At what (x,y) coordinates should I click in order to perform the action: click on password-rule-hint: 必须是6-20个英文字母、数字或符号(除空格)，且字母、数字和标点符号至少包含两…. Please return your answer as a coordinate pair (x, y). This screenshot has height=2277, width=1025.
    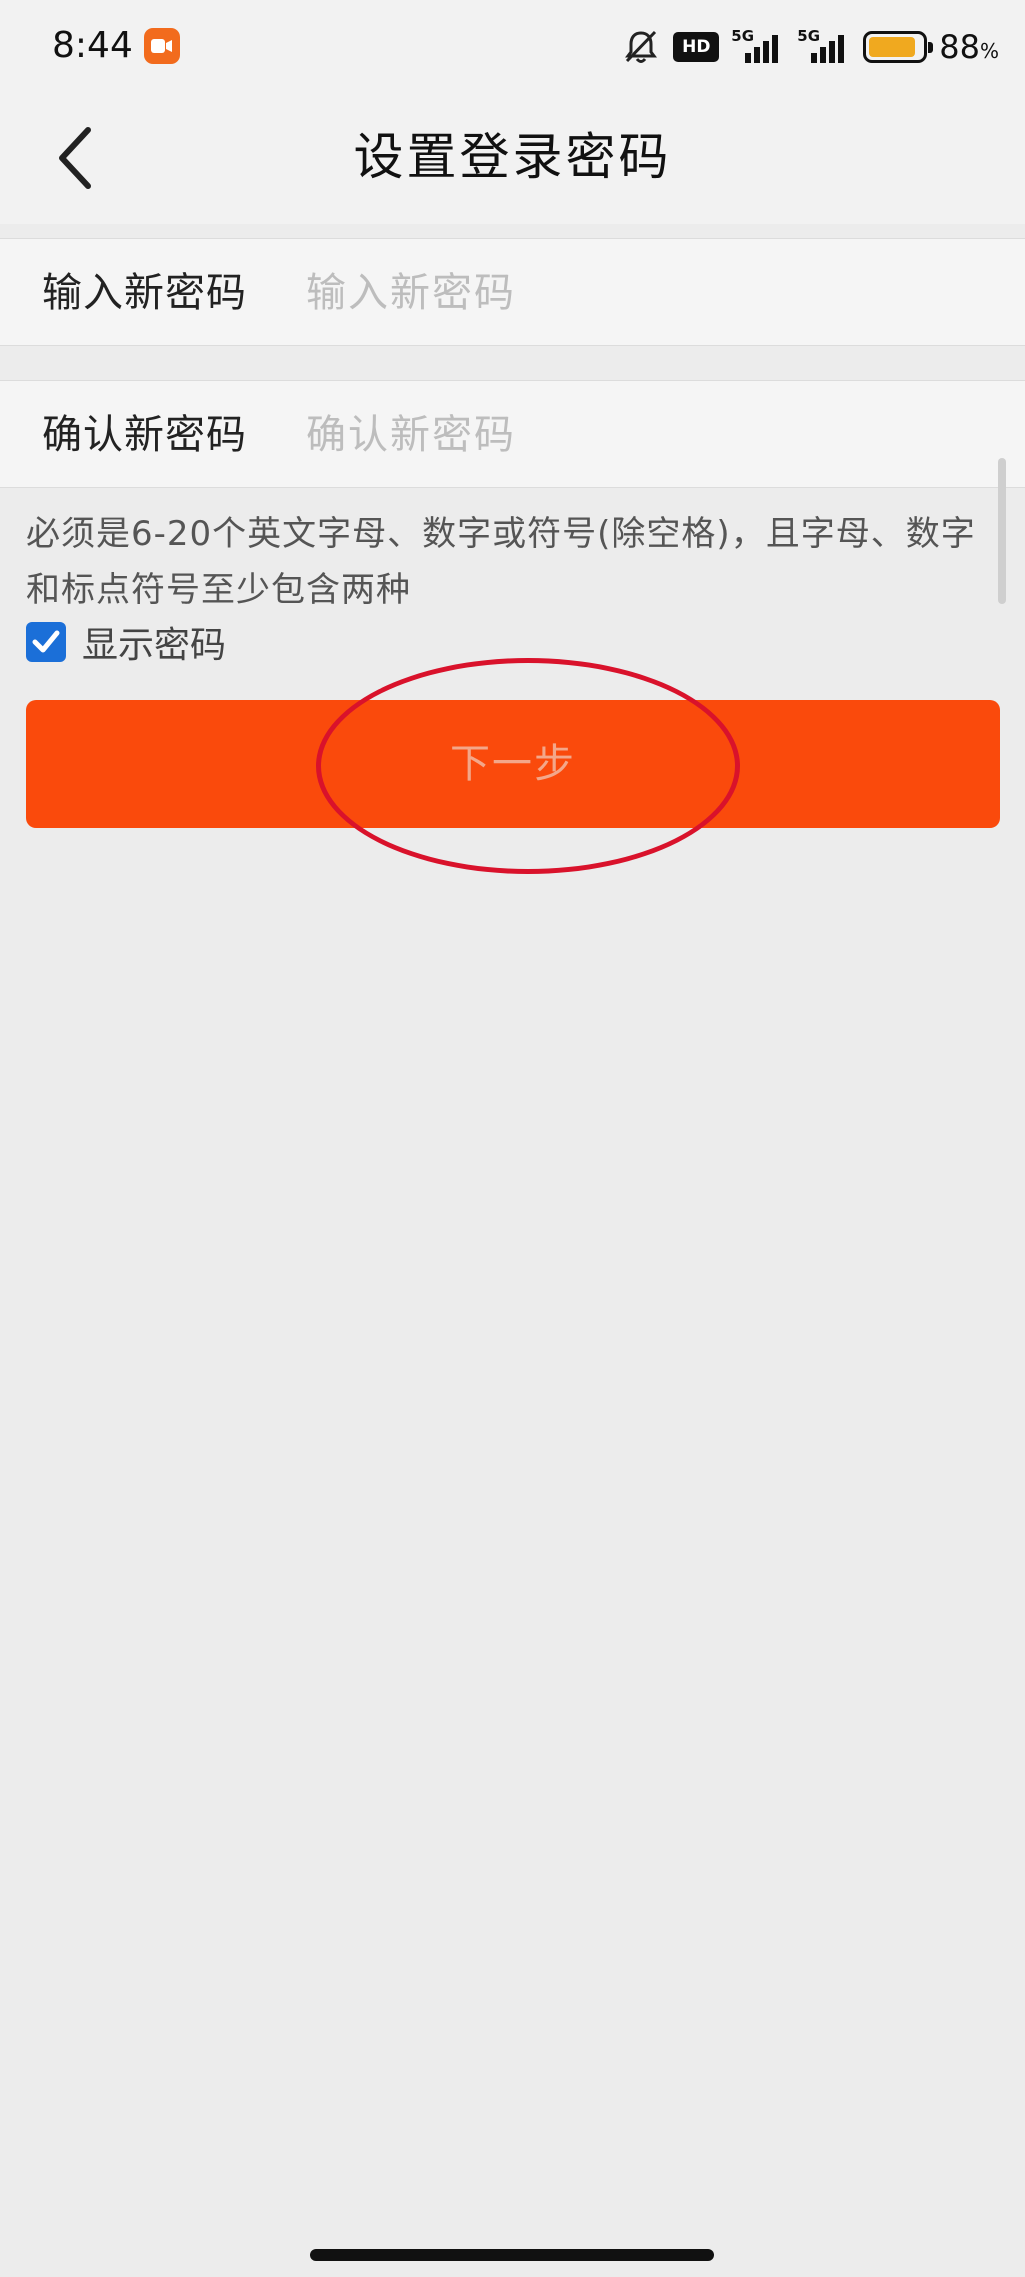
    Looking at the image, I should click on (501, 562).